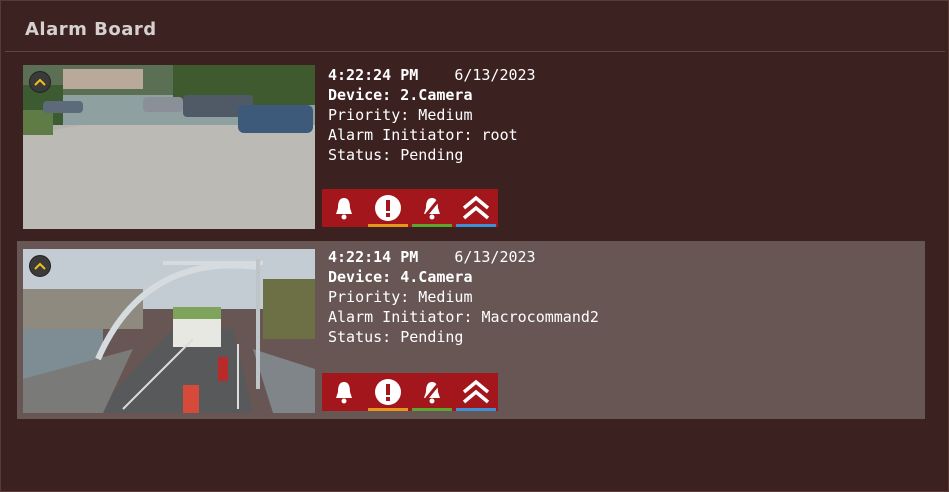  I want to click on alarm-device: Device: 4.Camera, so click(400, 277).